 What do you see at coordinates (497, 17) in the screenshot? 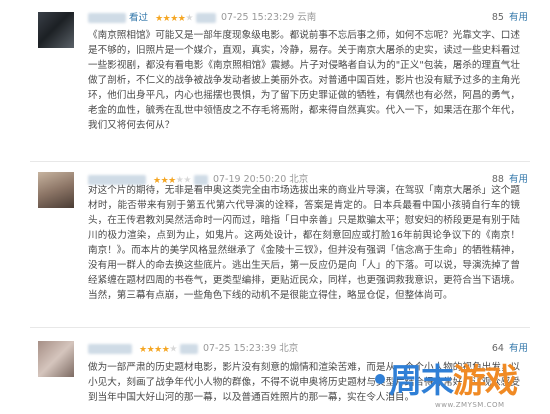
I see `useful-count: 85` at bounding box center [497, 17].